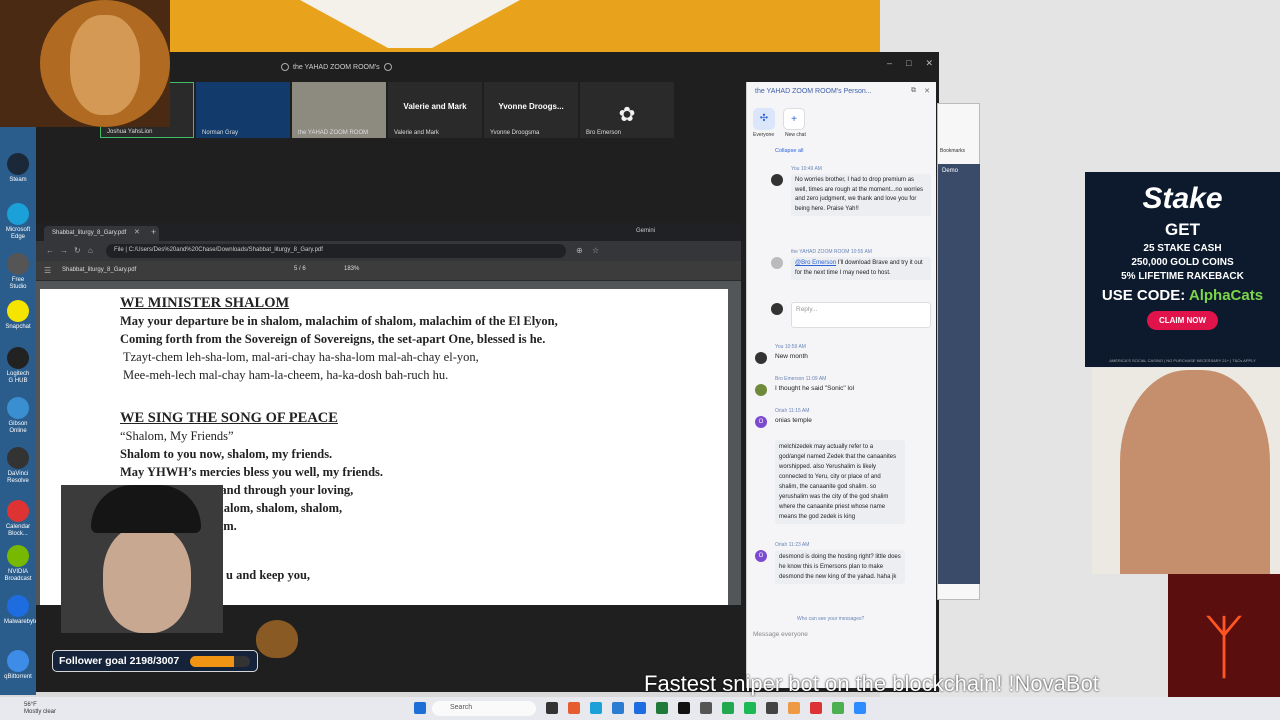 The image size is (1280, 720). What do you see at coordinates (388, 271) in the screenshot?
I see `pdf-toolbar: ☰ Shabbat_liturgy_8_Gary.pdf 5 / 6 183%` at bounding box center [388, 271].